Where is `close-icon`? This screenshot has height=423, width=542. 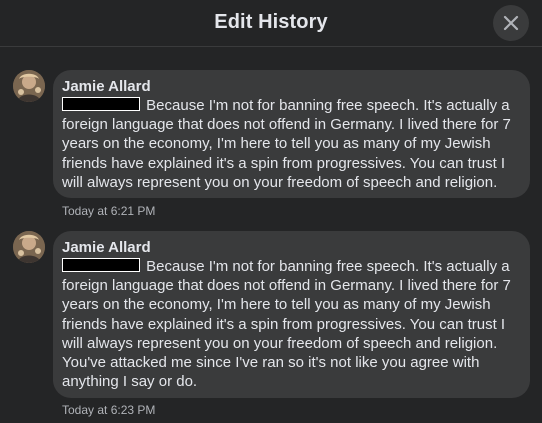
close-icon is located at coordinates (511, 23).